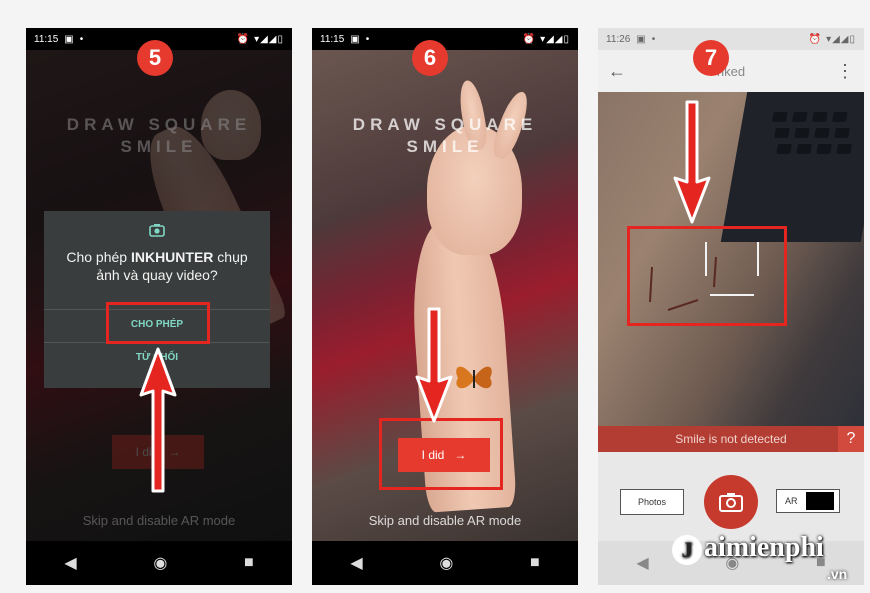 The width and height of the screenshot is (870, 593). Describe the element at coordinates (445, 520) in the screenshot. I see `skip-ar-link: Skip and disable AR mode` at that location.